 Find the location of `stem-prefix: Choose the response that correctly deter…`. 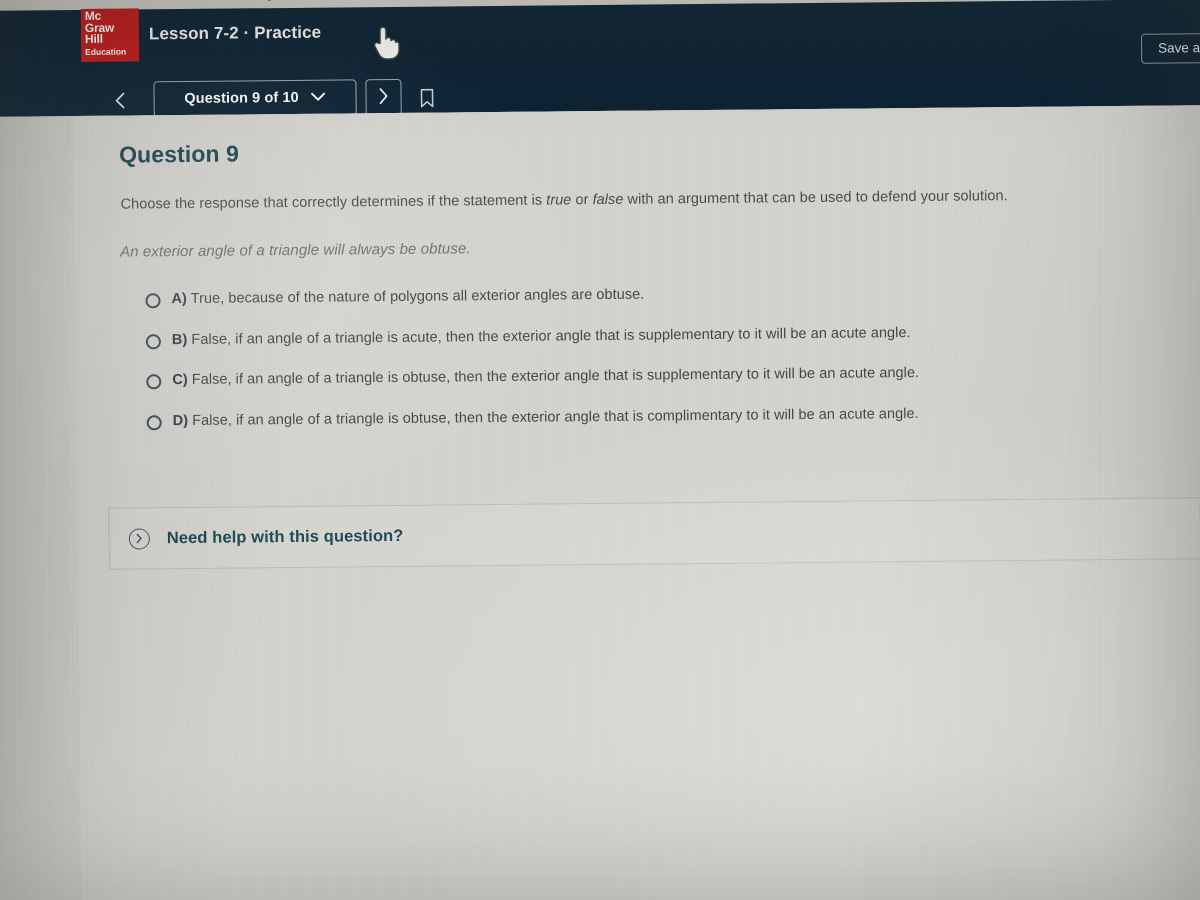

stem-prefix: Choose the response that correctly deter… is located at coordinates (333, 202).